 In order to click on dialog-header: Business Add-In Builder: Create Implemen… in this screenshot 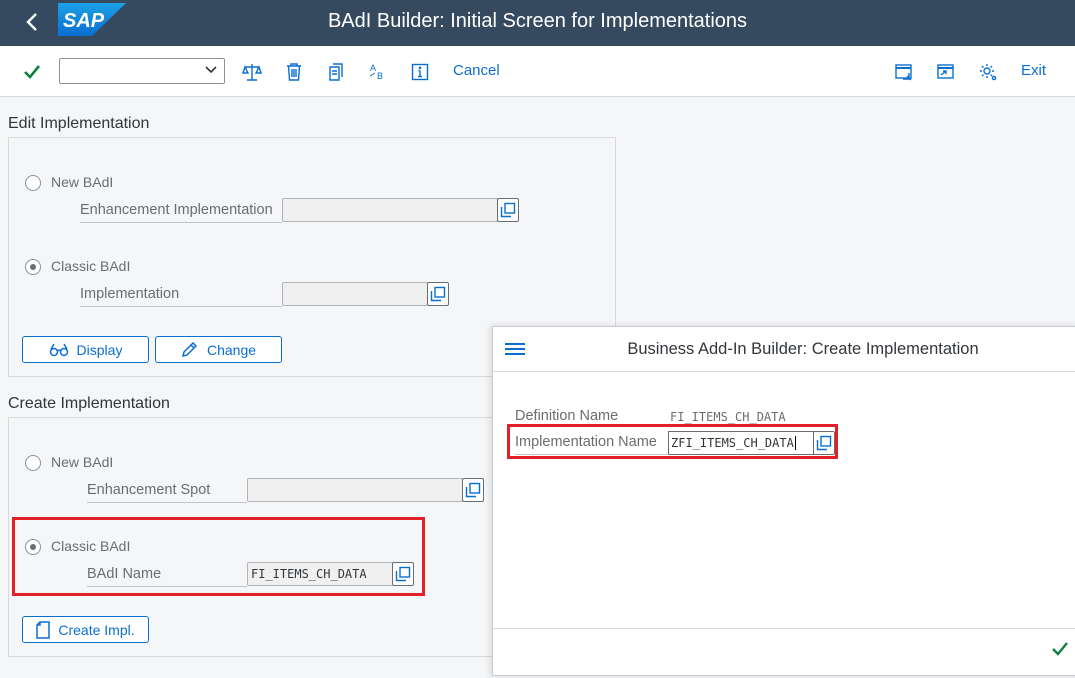, I will do `click(784, 349)`.